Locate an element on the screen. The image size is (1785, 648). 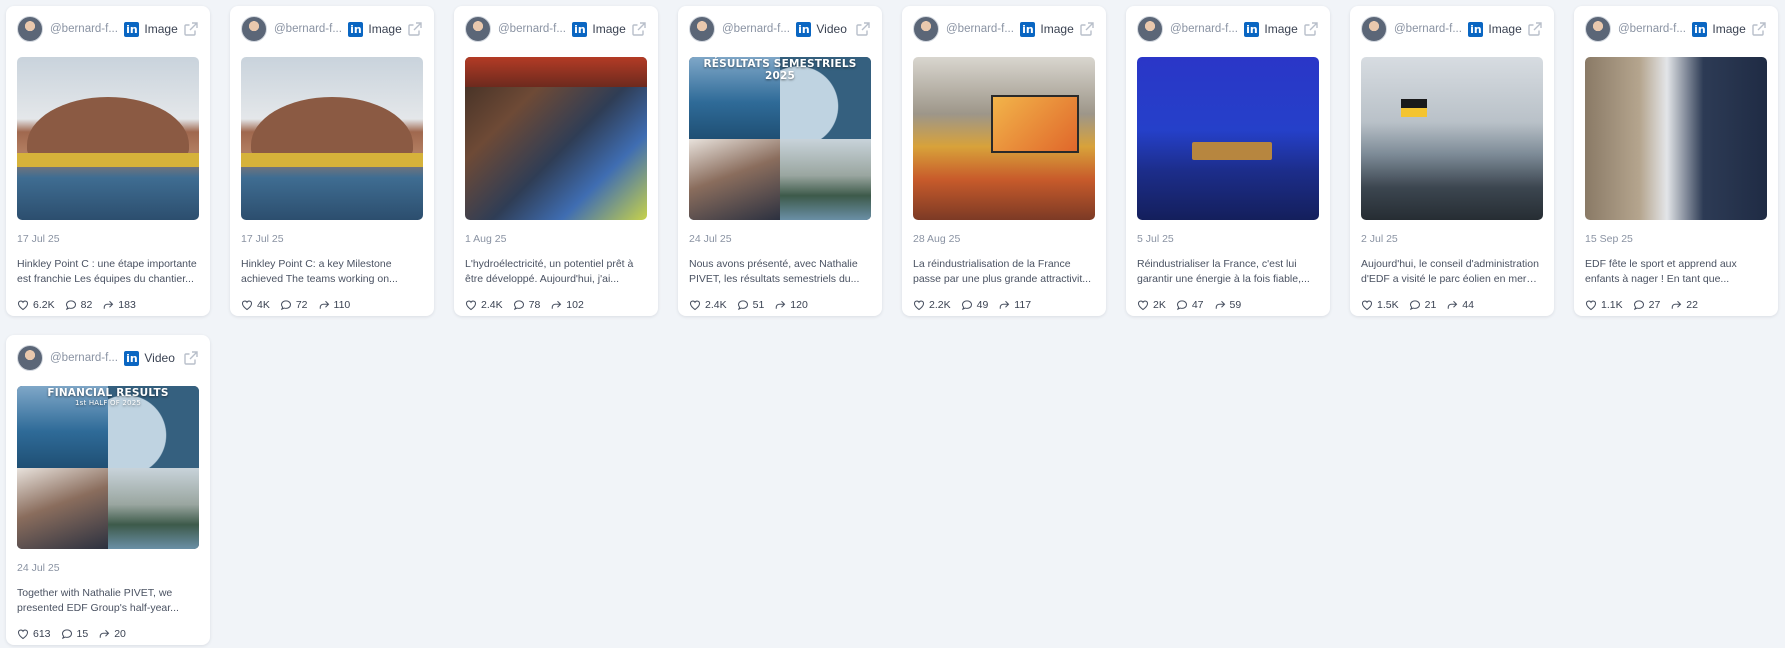
shares-count: 110 is located at coordinates (342, 305).